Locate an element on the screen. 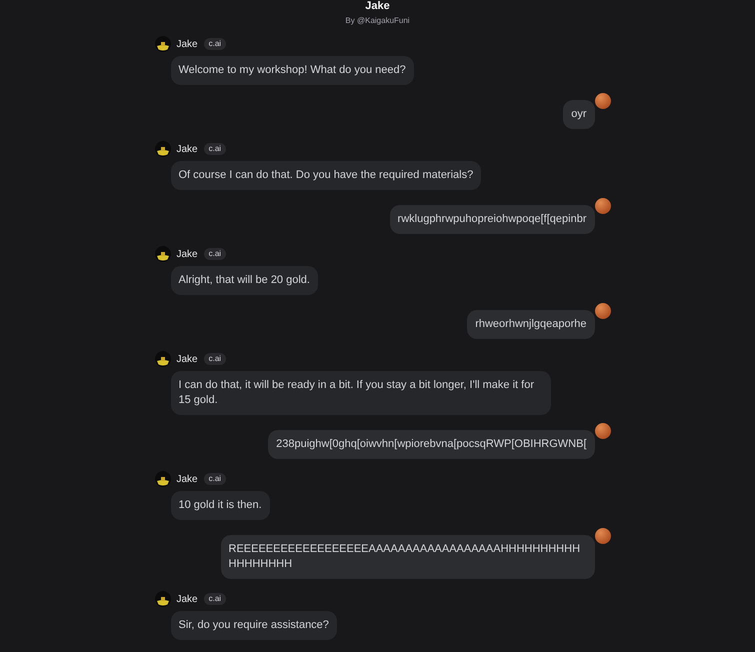 The height and width of the screenshot is (652, 755). user-message: oyr is located at coordinates (578, 114).